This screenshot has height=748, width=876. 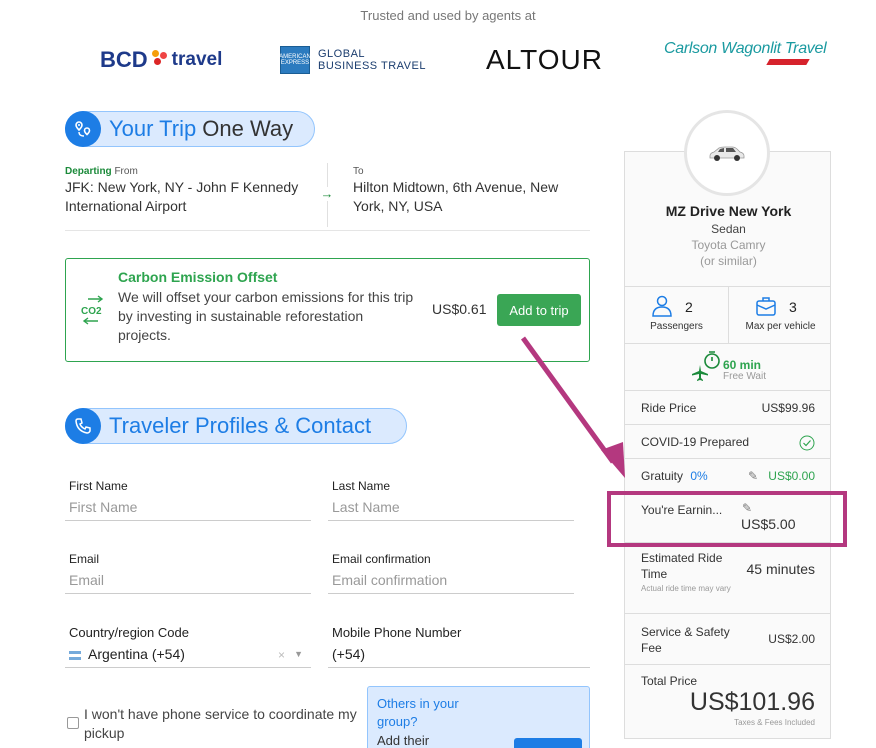 What do you see at coordinates (728, 641) in the screenshot?
I see `service-fee-row: Service & Safety Fee US$2.00` at bounding box center [728, 641].